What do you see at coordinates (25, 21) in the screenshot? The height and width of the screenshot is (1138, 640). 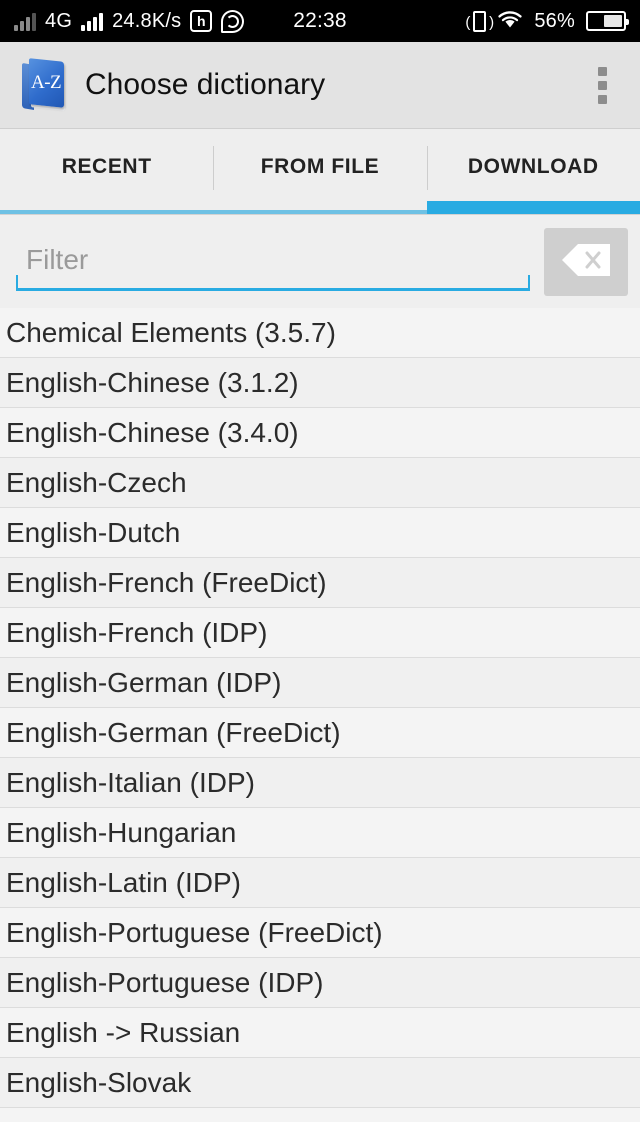 I see `signal-bars-icon` at bounding box center [25, 21].